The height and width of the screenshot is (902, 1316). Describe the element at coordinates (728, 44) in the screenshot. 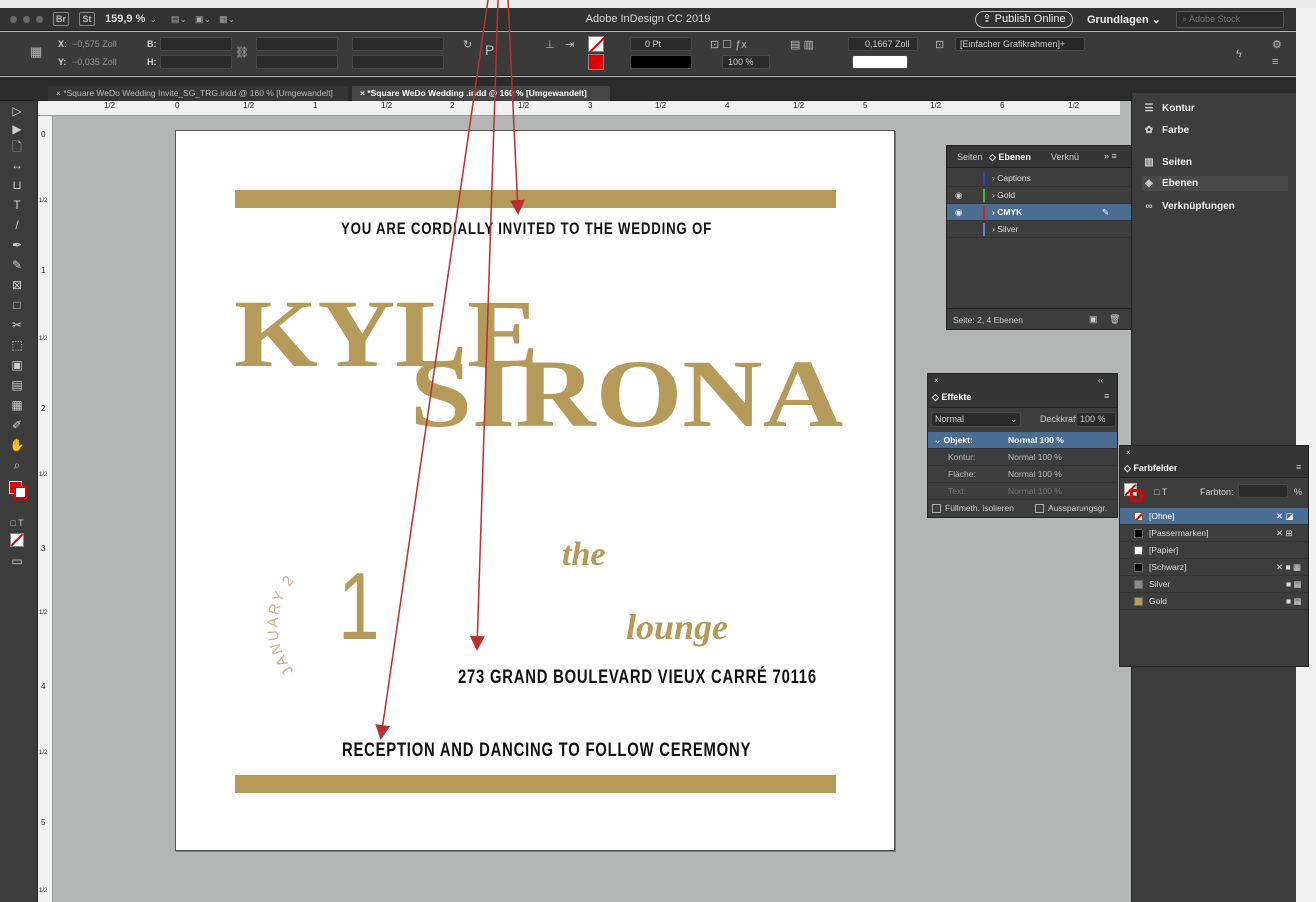

I see `frame-icon: ⊡ ☐ ƒx` at that location.